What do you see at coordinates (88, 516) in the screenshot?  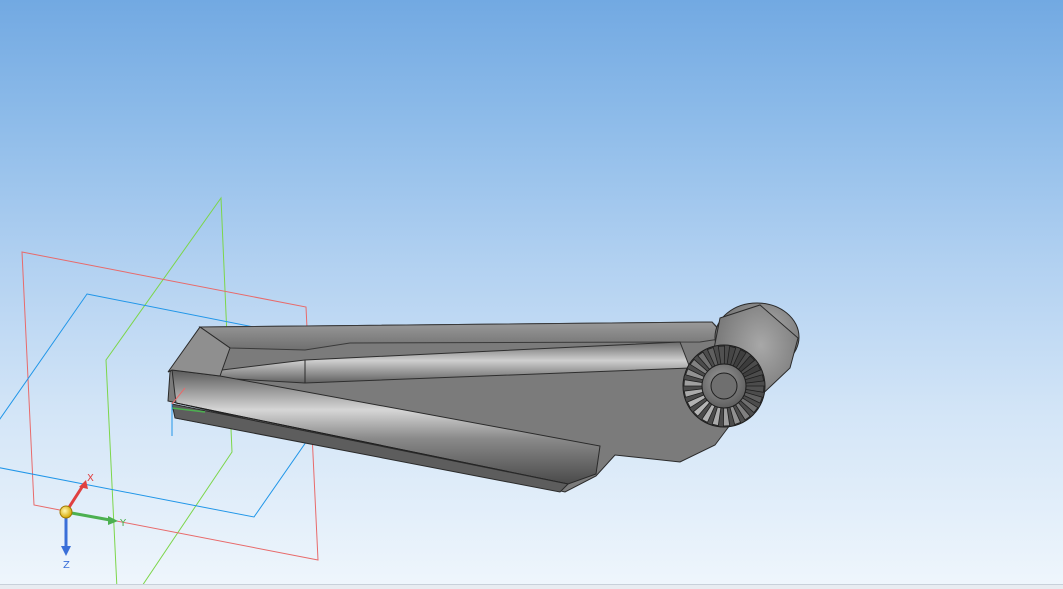 I see `y-axis-arrow` at bounding box center [88, 516].